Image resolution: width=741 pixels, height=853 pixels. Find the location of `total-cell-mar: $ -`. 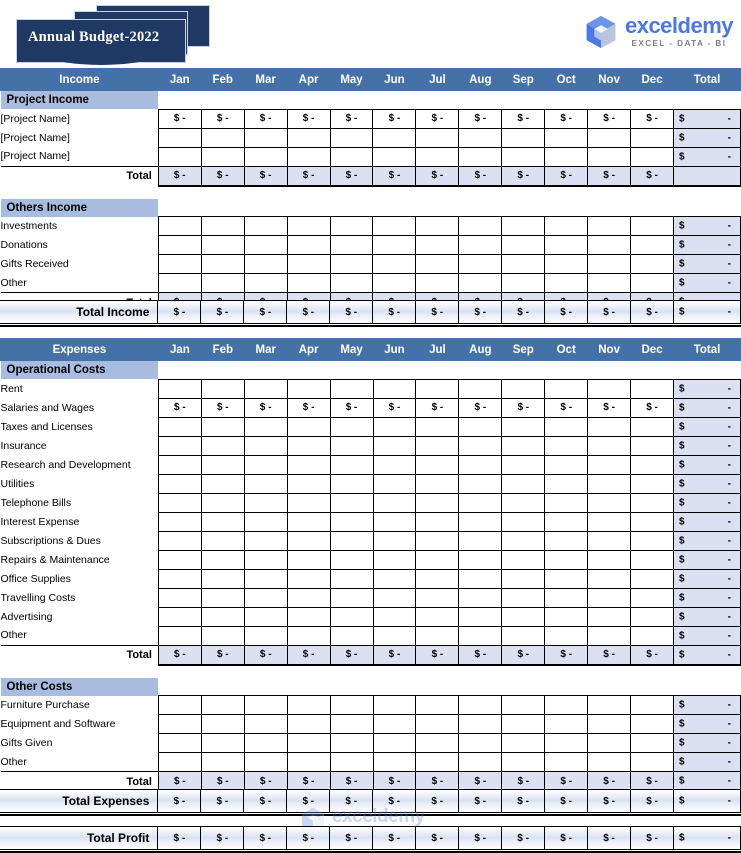

total-cell-mar: $ - is located at coordinates (265, 655).